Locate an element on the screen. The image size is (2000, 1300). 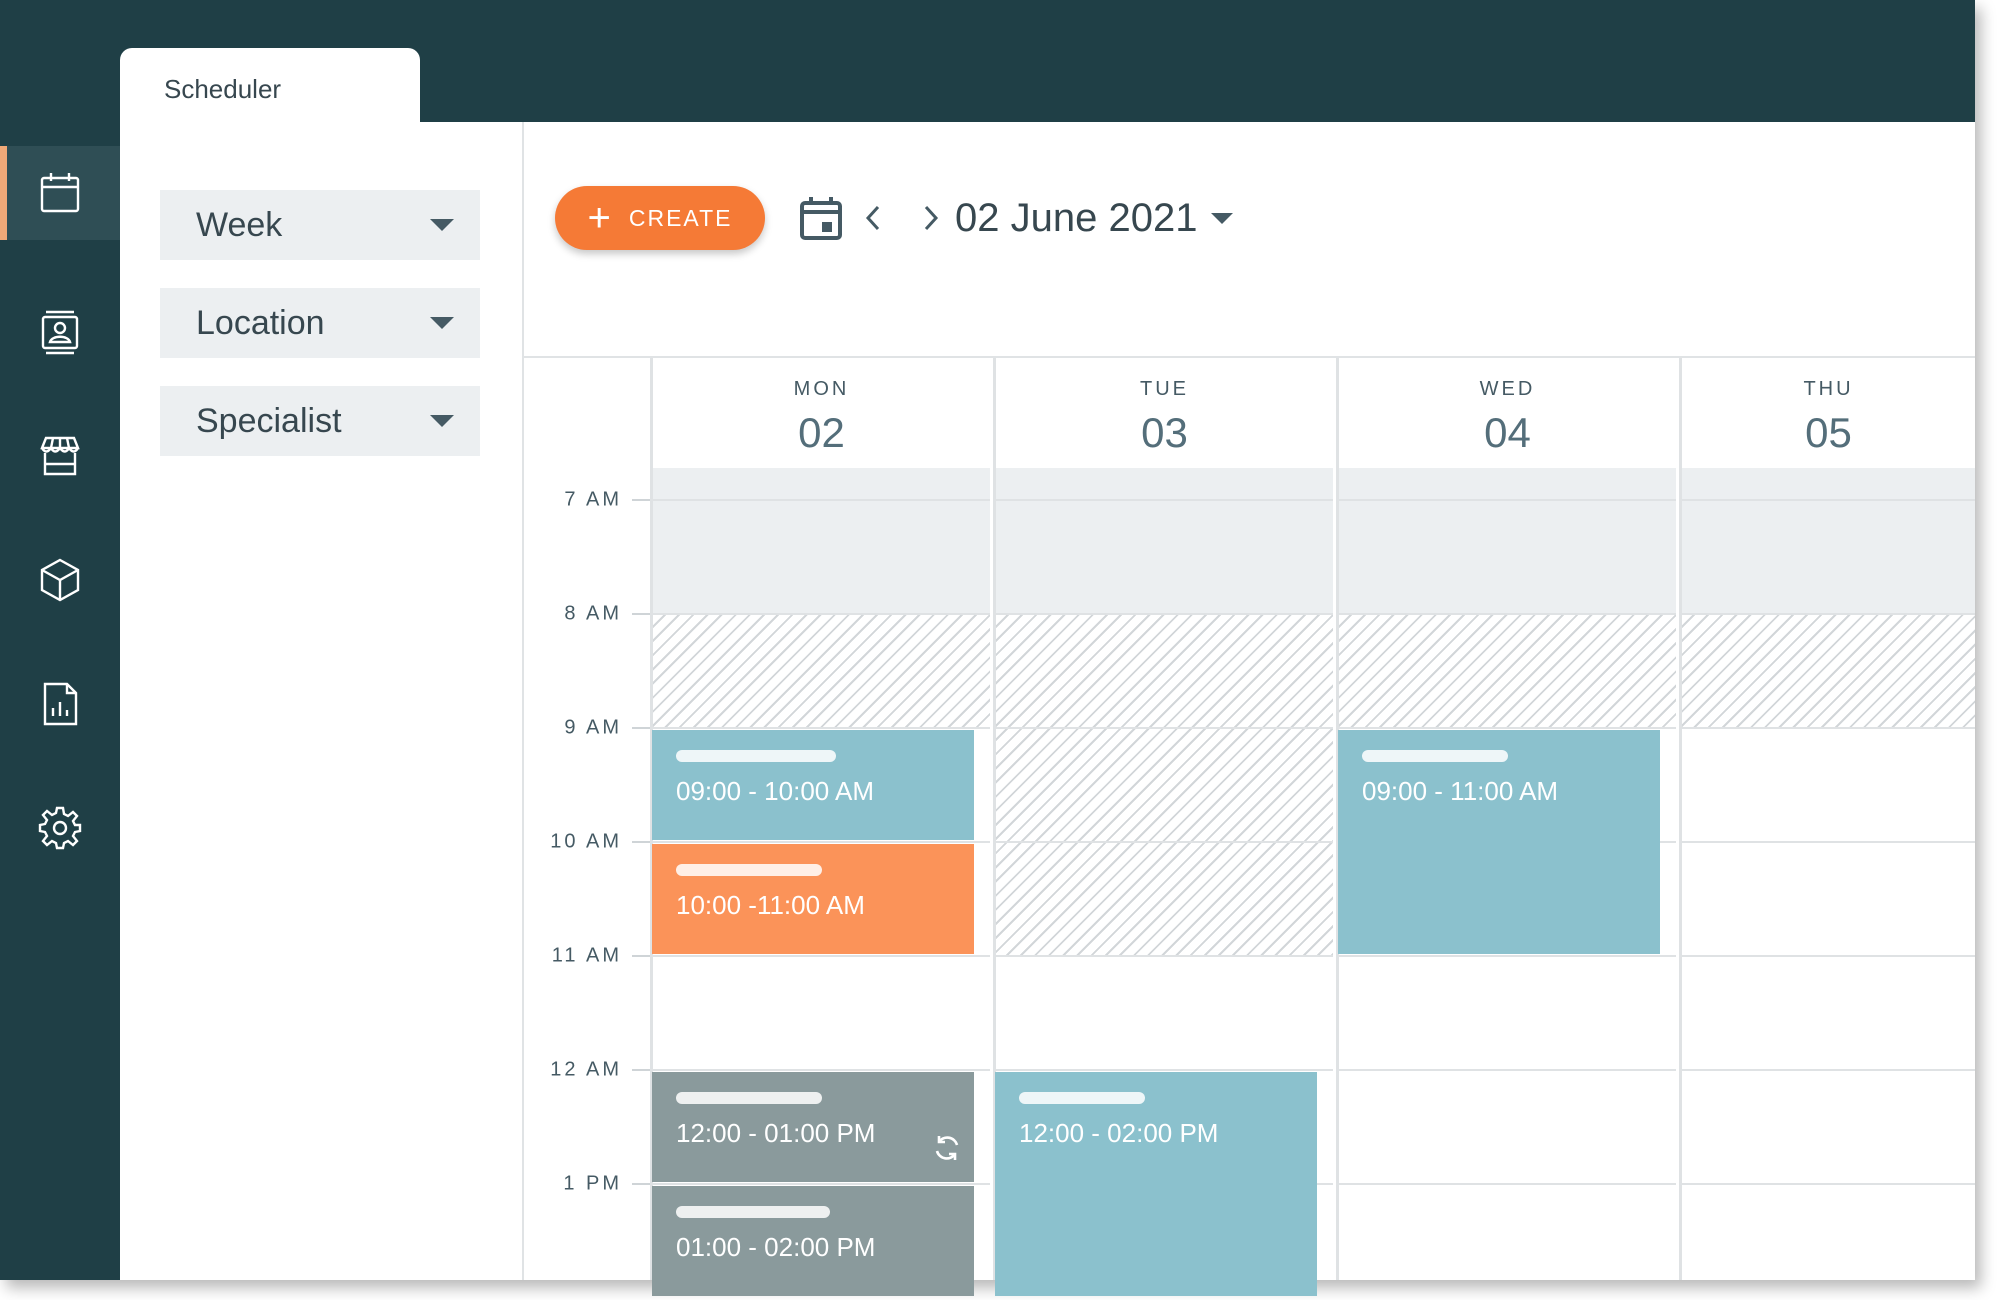
day-name: WED is located at coordinates (1507, 389).